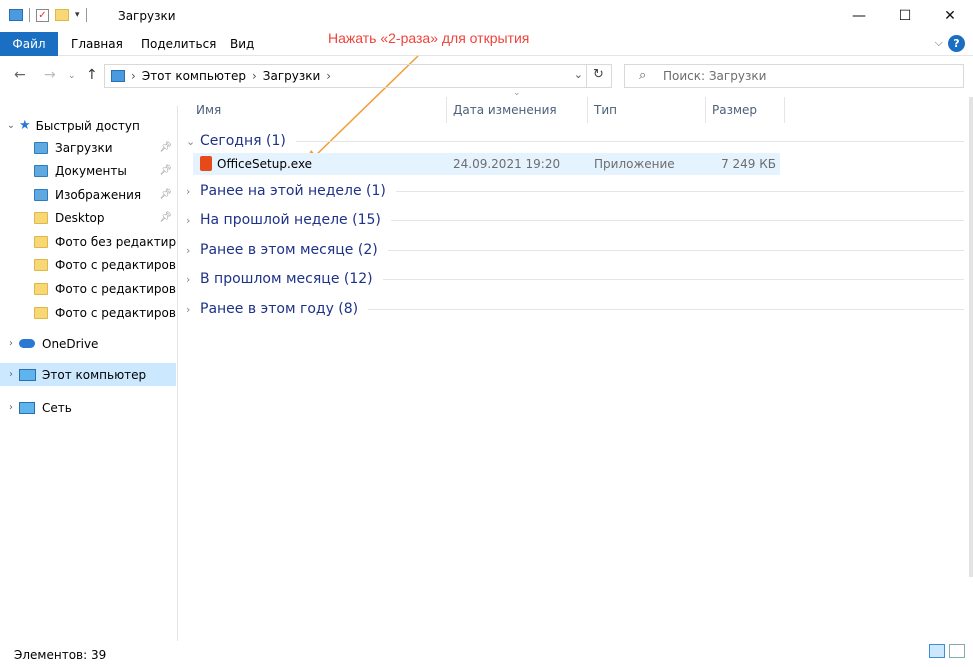  Describe the element at coordinates (292, 76) in the screenshot. I see `breadcrumb-downloads: Загрузки` at that location.